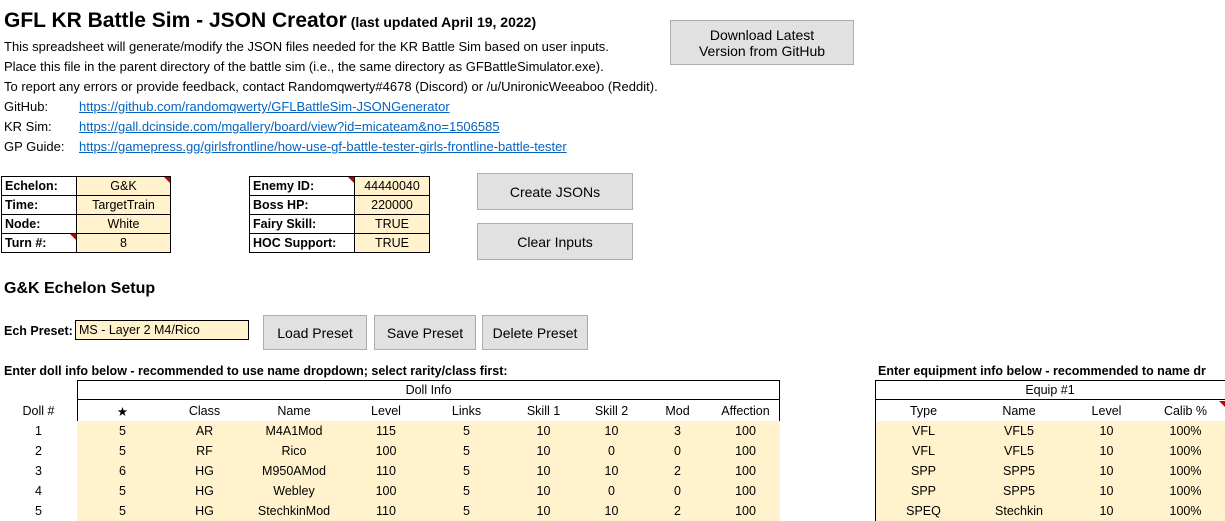 Image resolution: width=1225 pixels, height=521 pixels. What do you see at coordinates (294, 431) in the screenshot?
I see `name-cell: M4A1Mod` at bounding box center [294, 431].